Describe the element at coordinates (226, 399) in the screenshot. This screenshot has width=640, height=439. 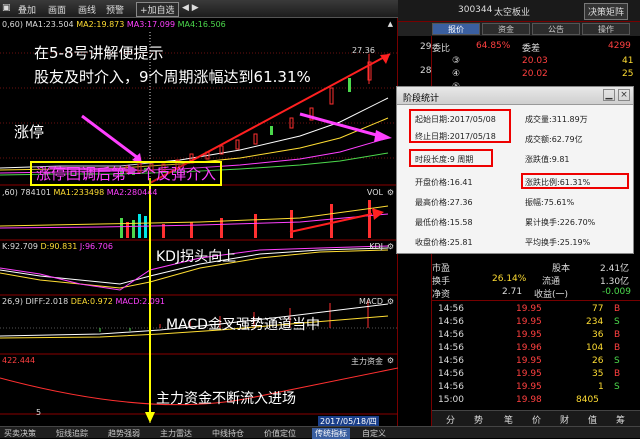
I see `annotation-fund: 主力资金不断流入进场` at that location.